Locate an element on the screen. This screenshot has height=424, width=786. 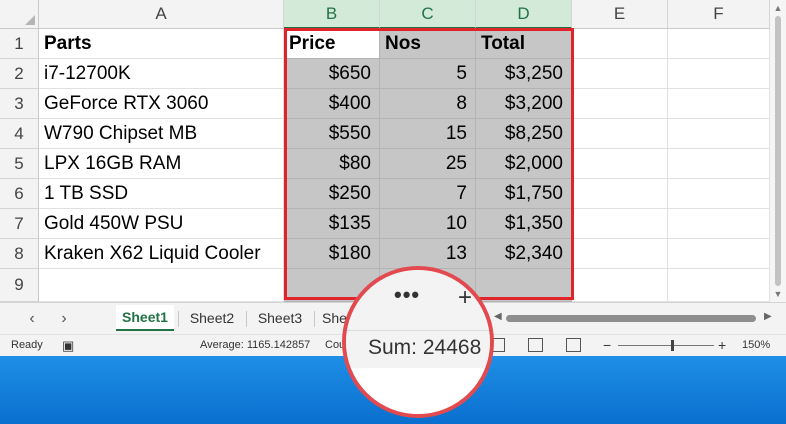
zoom-level: 150% is located at coordinates (756, 345).